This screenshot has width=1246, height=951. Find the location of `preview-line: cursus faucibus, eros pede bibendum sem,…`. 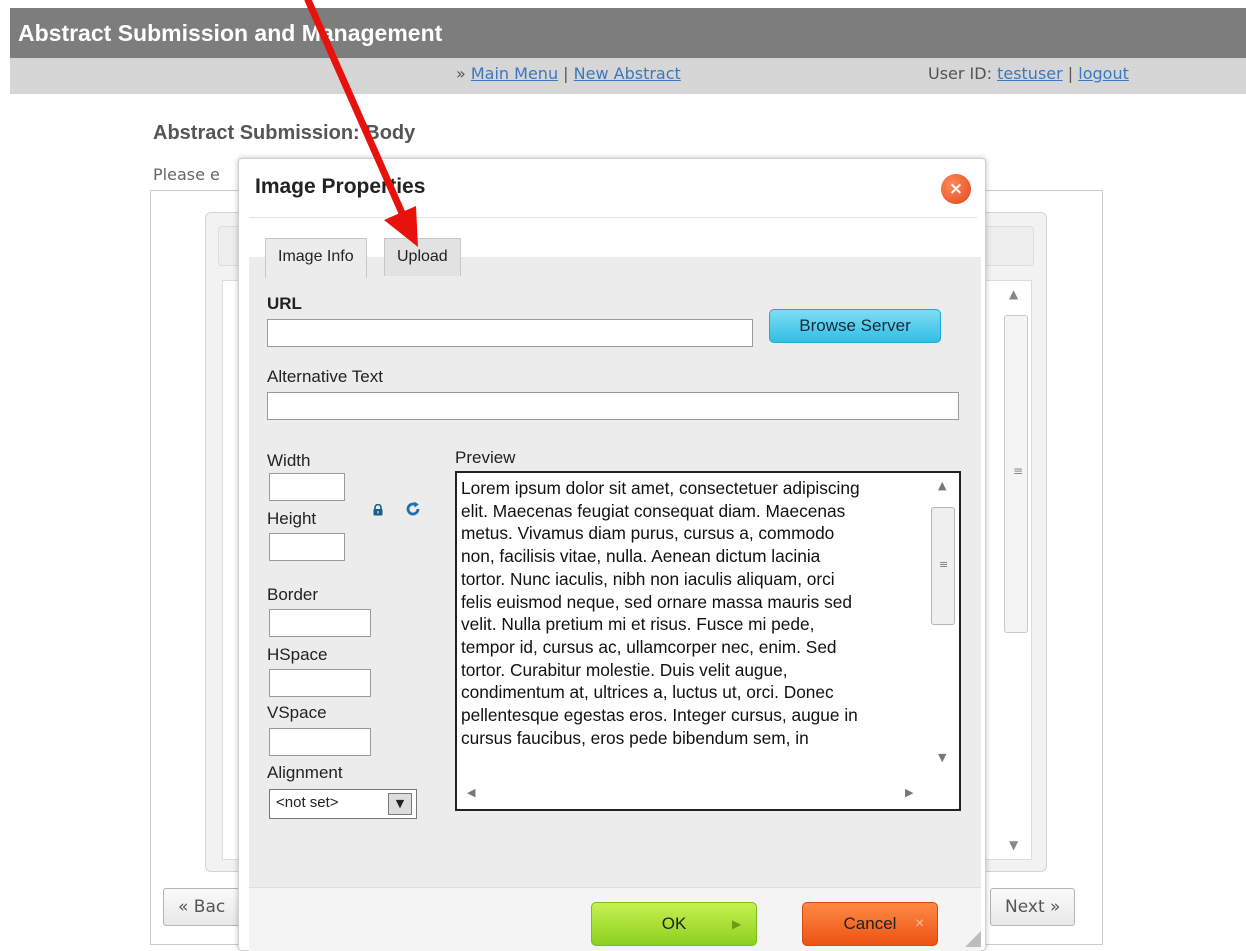

preview-line: cursus faucibus, eros pede bibendum sem,… is located at coordinates (635, 737).